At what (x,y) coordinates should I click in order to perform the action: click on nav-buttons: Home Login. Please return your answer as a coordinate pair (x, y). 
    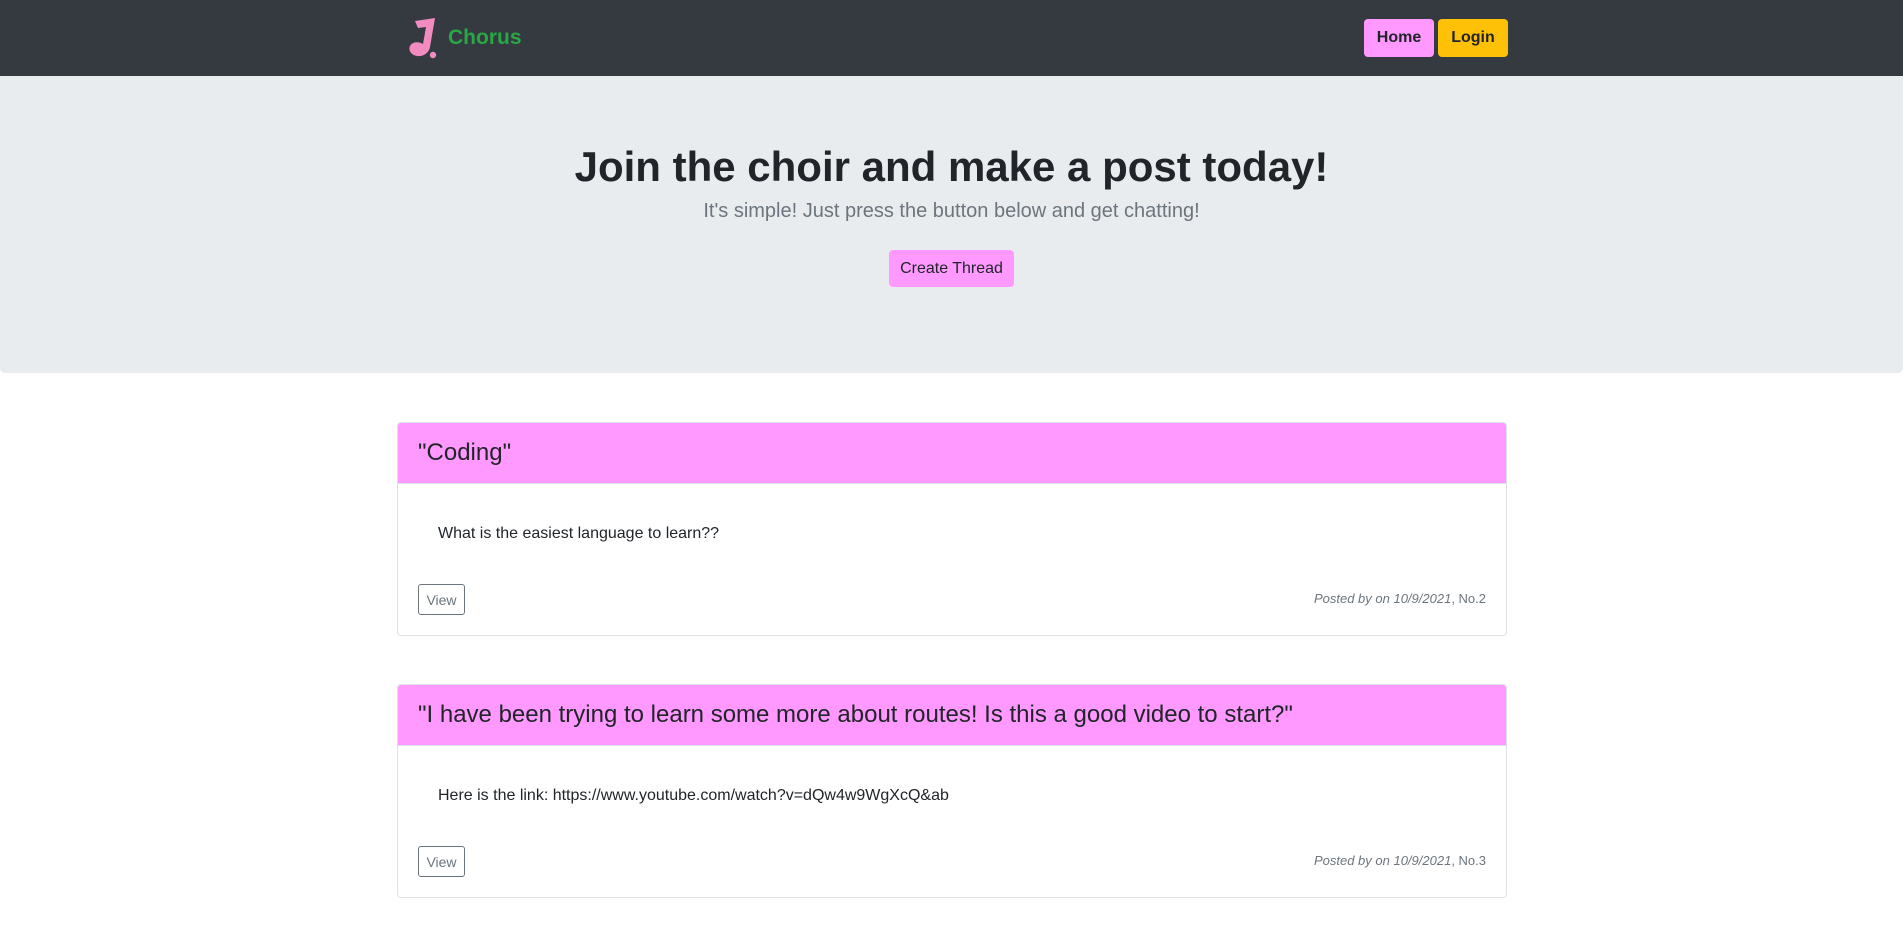
    Looking at the image, I should click on (1436, 38).